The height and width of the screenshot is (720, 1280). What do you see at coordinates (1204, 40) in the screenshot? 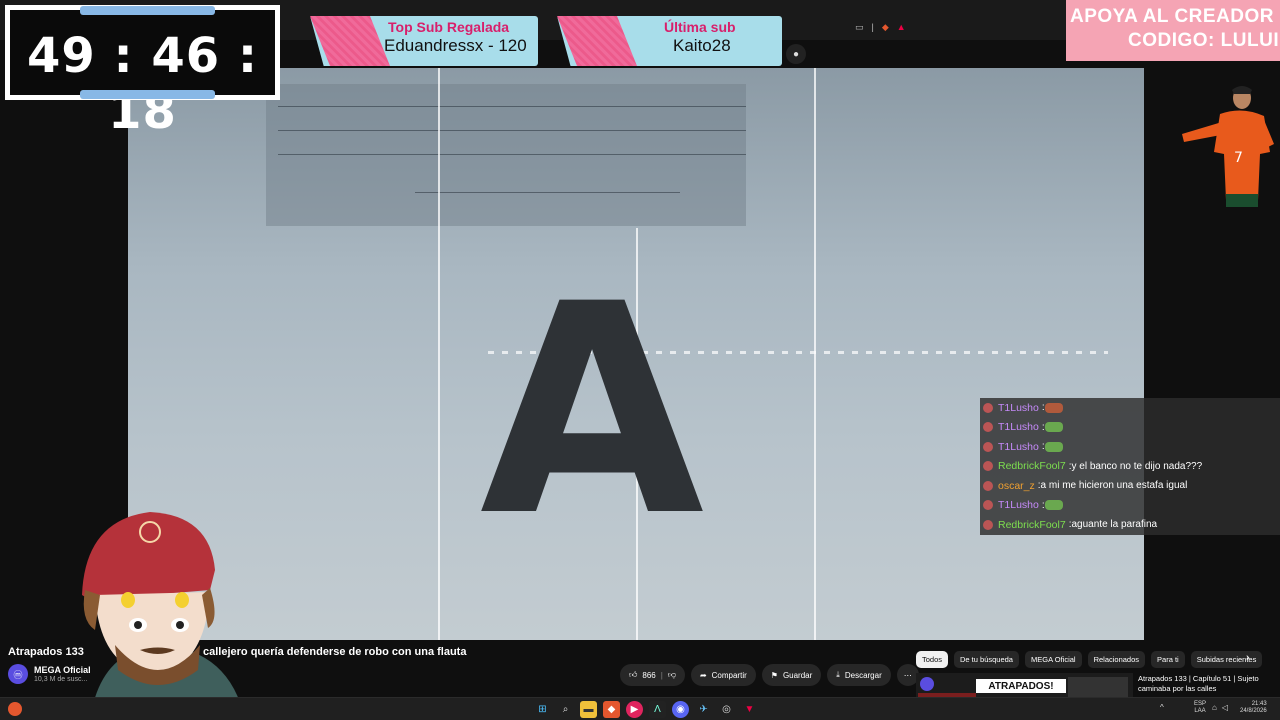
I see `promo-line-2: CODIGO: LULUI` at bounding box center [1204, 40].